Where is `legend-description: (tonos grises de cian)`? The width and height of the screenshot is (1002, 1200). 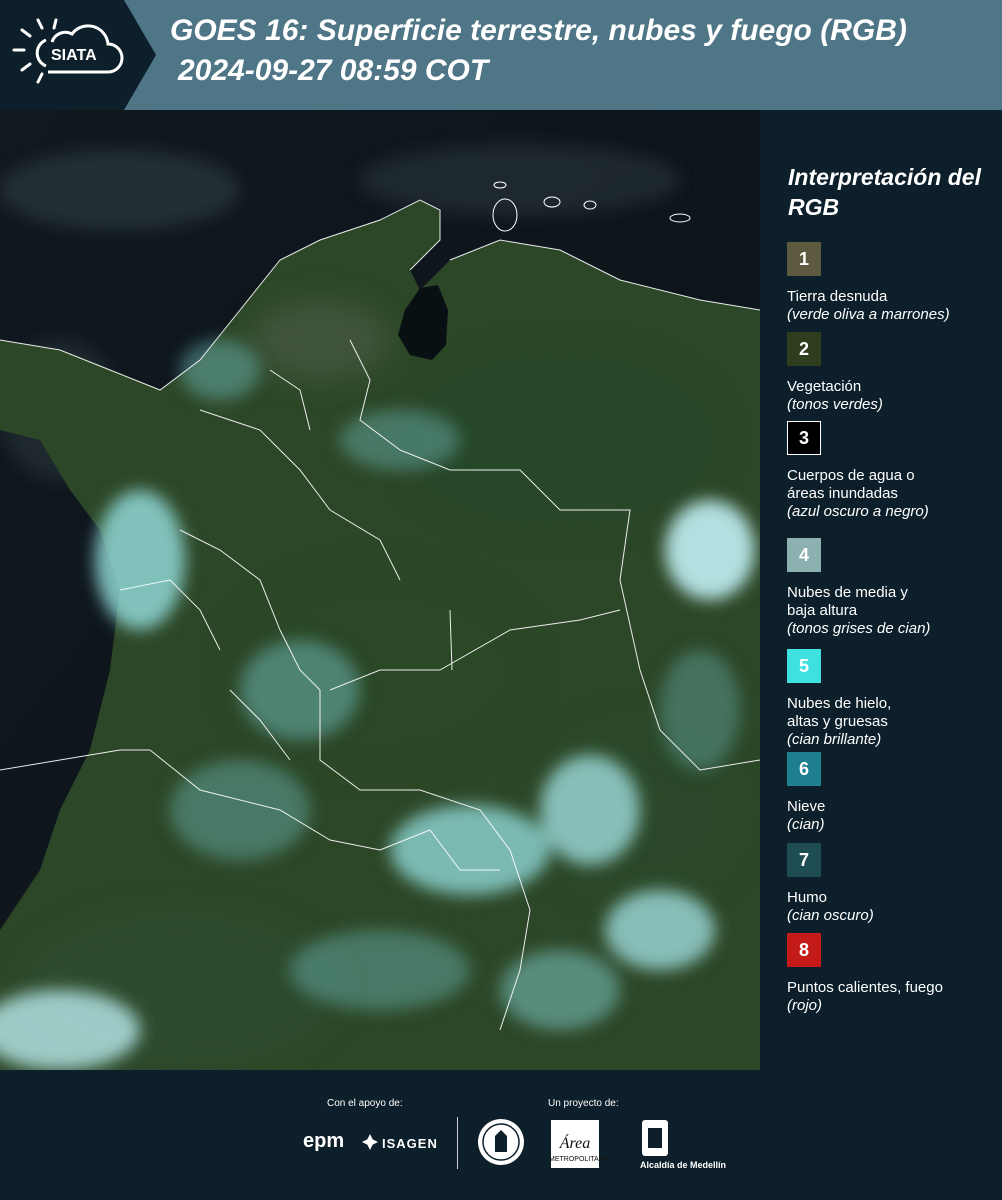 legend-description: (tonos grises de cian) is located at coordinates (859, 628).